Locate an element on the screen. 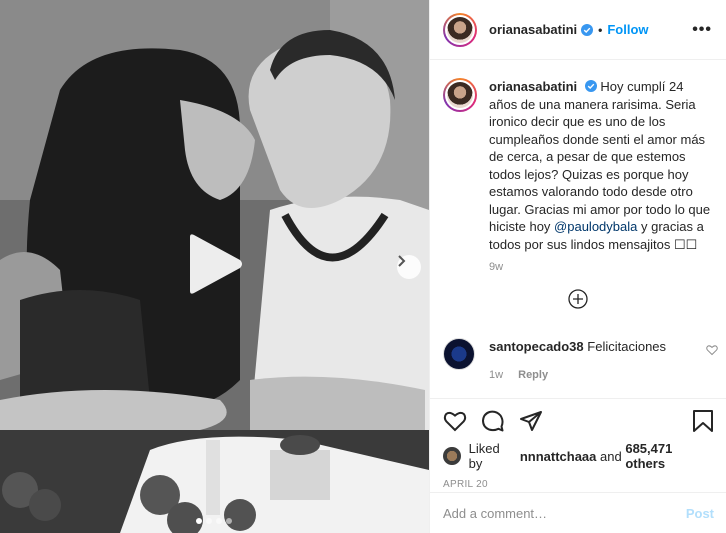 The height and width of the screenshot is (533, 726). load-more-comments-icon is located at coordinates (578, 299).